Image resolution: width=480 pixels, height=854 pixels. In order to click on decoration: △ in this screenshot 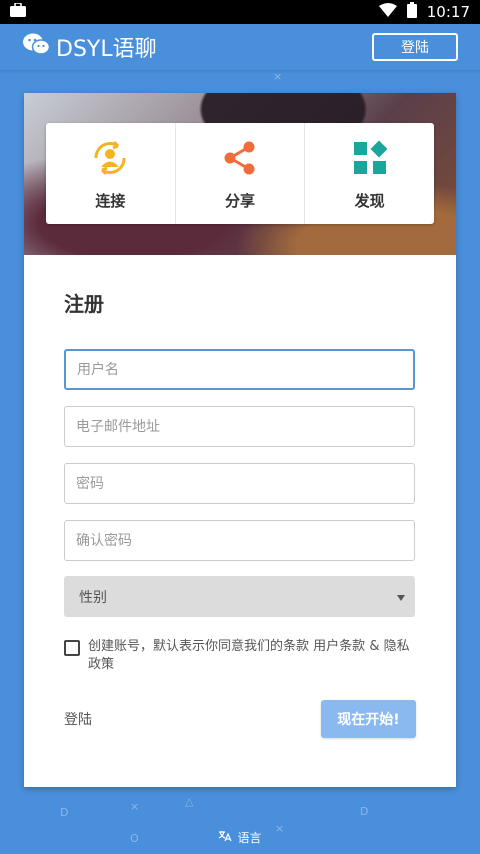, I will do `click(189, 801)`.